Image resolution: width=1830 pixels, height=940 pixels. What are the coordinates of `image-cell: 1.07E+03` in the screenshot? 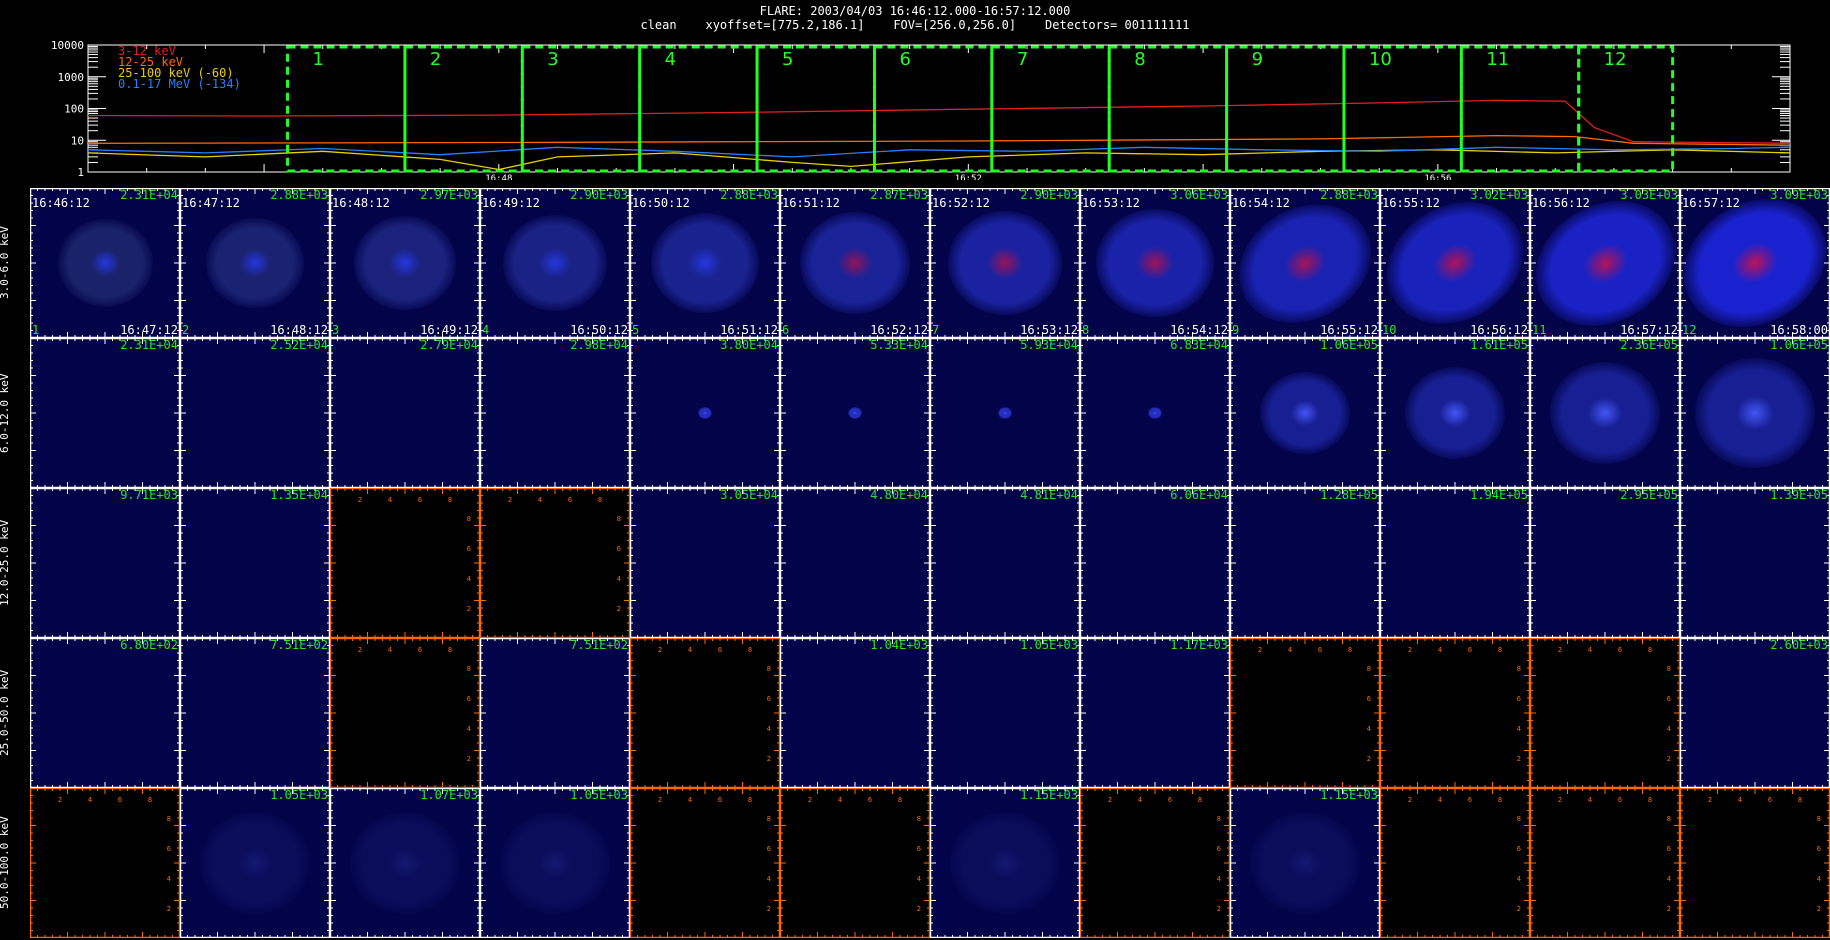 It's located at (405, 863).